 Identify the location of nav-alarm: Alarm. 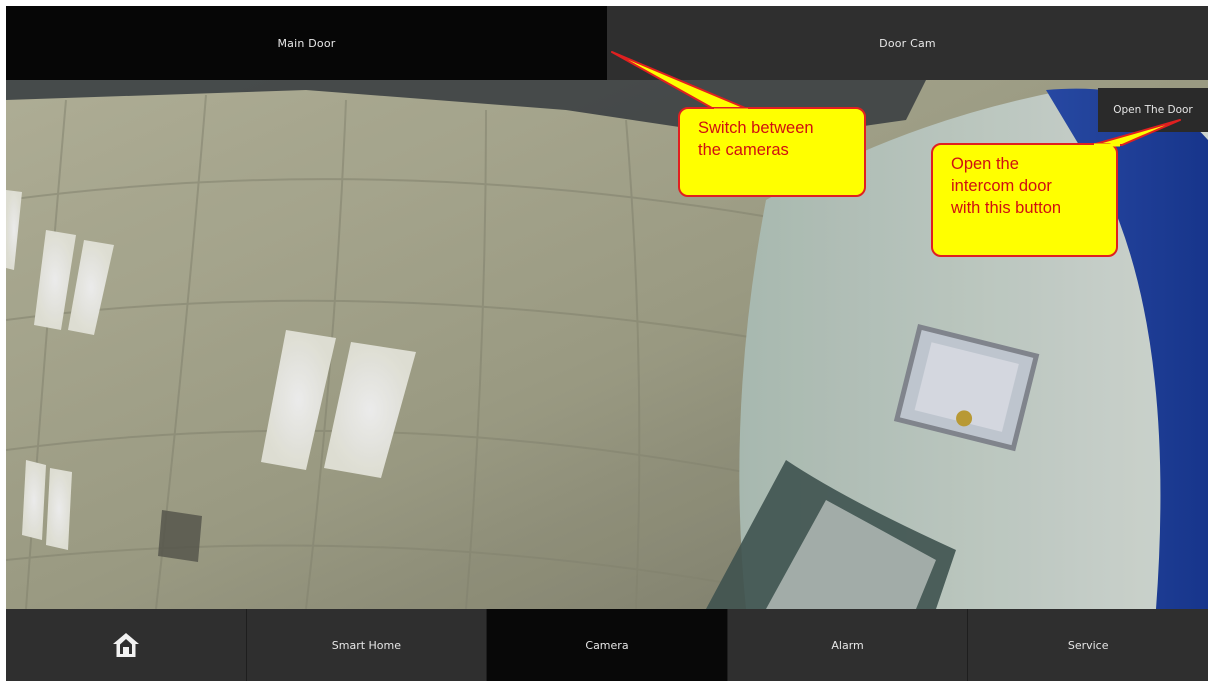
(848, 645).